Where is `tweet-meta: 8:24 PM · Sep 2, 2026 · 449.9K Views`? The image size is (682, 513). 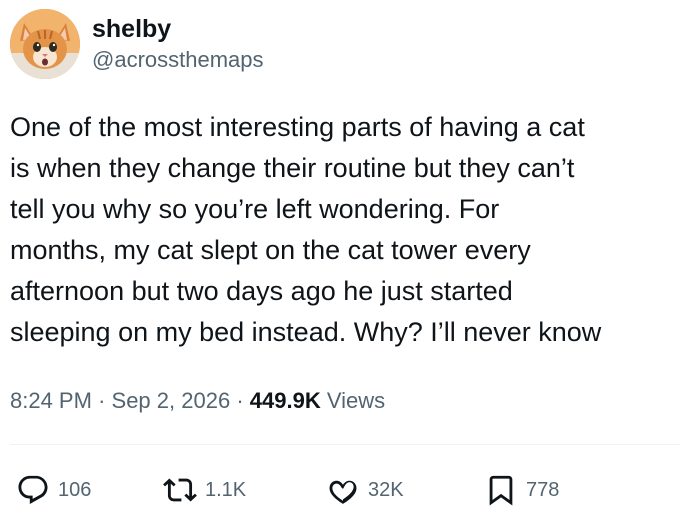 tweet-meta: 8:24 PM · Sep 2, 2026 · 449.9K Views is located at coordinates (197, 401).